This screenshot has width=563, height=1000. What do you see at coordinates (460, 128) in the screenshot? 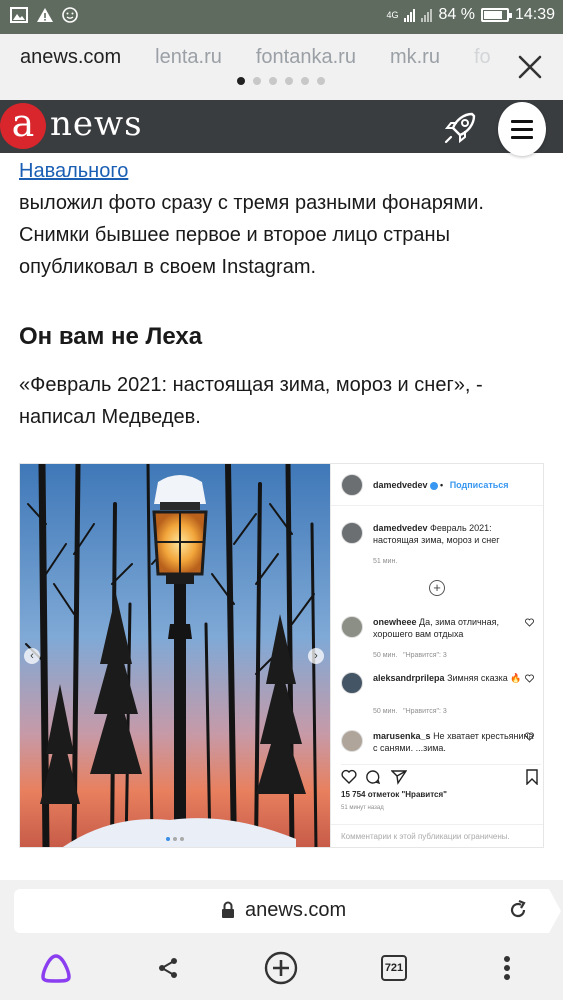
I see `rocket-icon` at bounding box center [460, 128].